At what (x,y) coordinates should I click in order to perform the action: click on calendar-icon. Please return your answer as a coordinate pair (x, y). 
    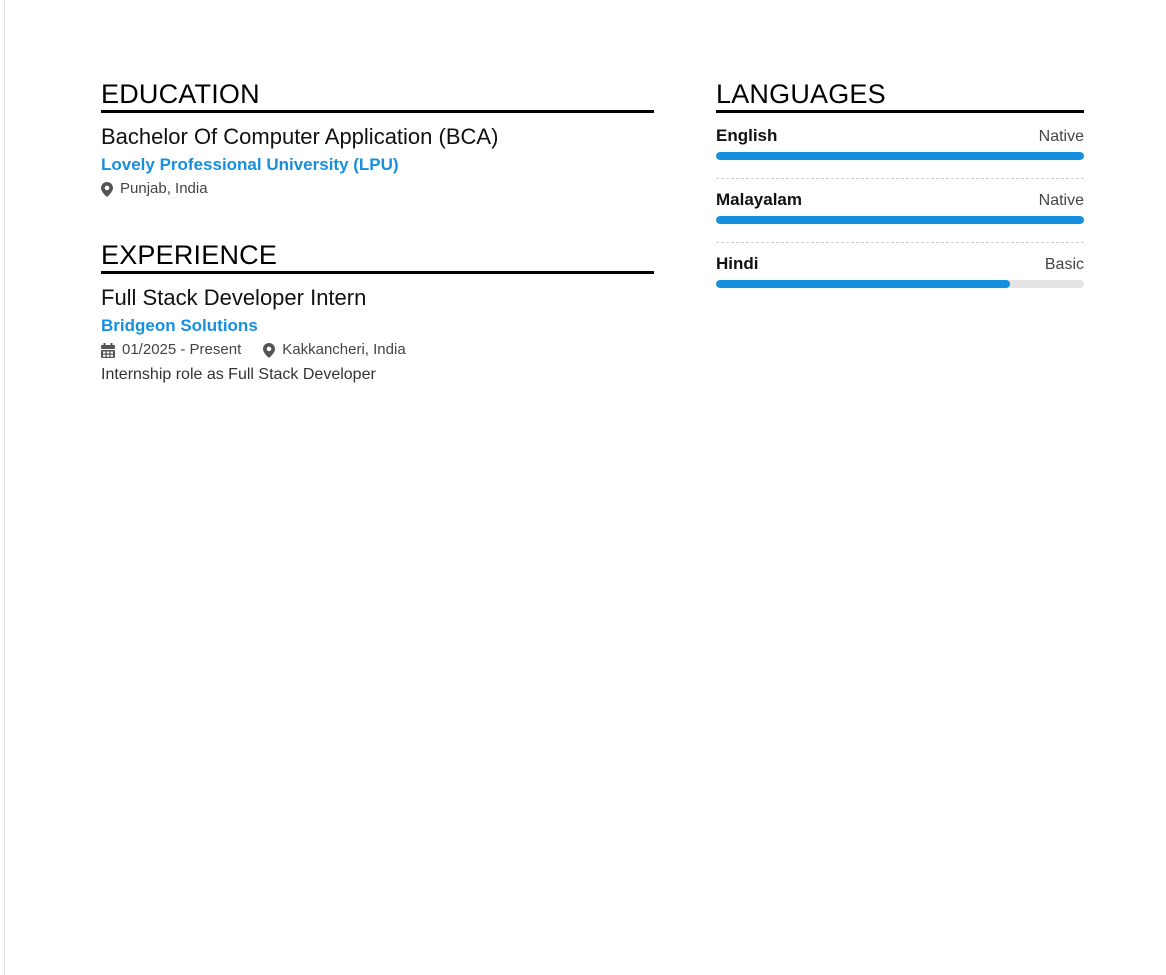
    Looking at the image, I should click on (108, 350).